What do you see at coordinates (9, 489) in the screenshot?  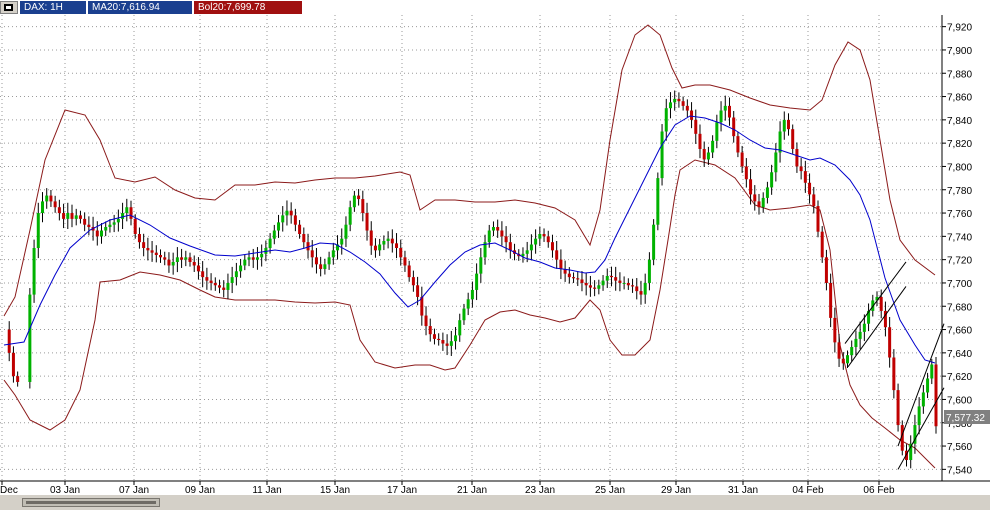 I see `x-tick-label: 28 Dec` at bounding box center [9, 489].